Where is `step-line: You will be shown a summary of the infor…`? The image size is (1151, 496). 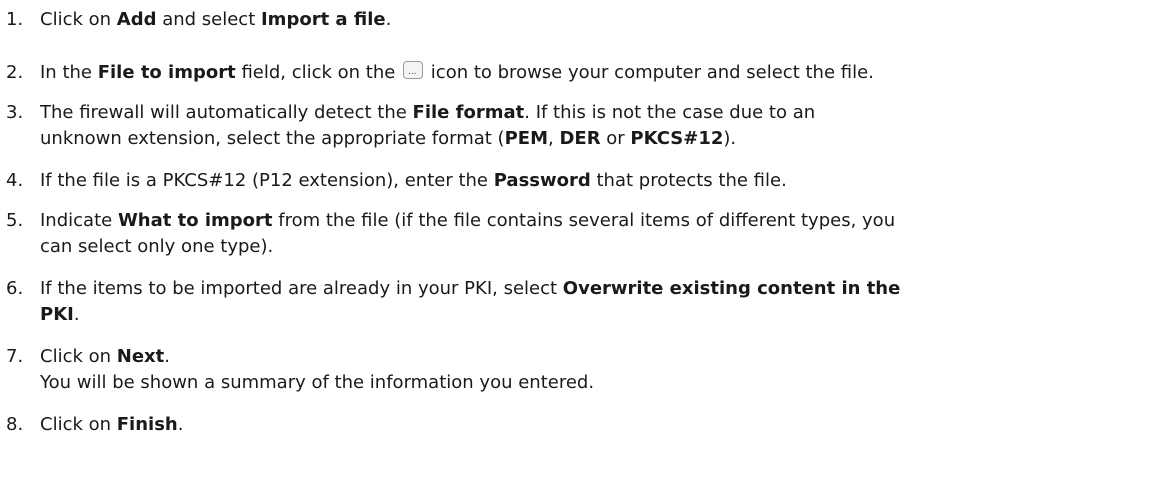
step-line: You will be shown a summary of the infor… is located at coordinates (590, 383).